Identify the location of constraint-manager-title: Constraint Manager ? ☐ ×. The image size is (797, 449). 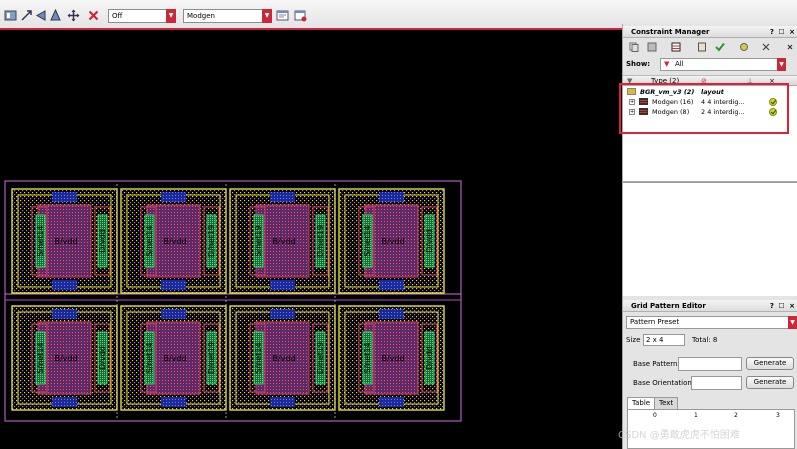
(710, 32).